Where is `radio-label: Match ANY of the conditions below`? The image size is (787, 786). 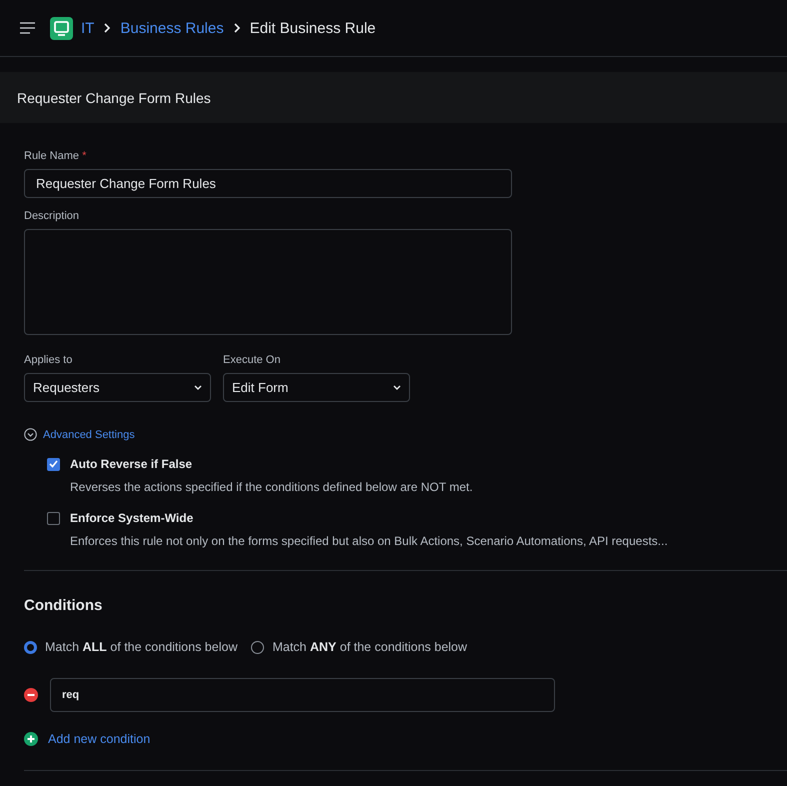 radio-label: Match ANY of the conditions below is located at coordinates (370, 647).